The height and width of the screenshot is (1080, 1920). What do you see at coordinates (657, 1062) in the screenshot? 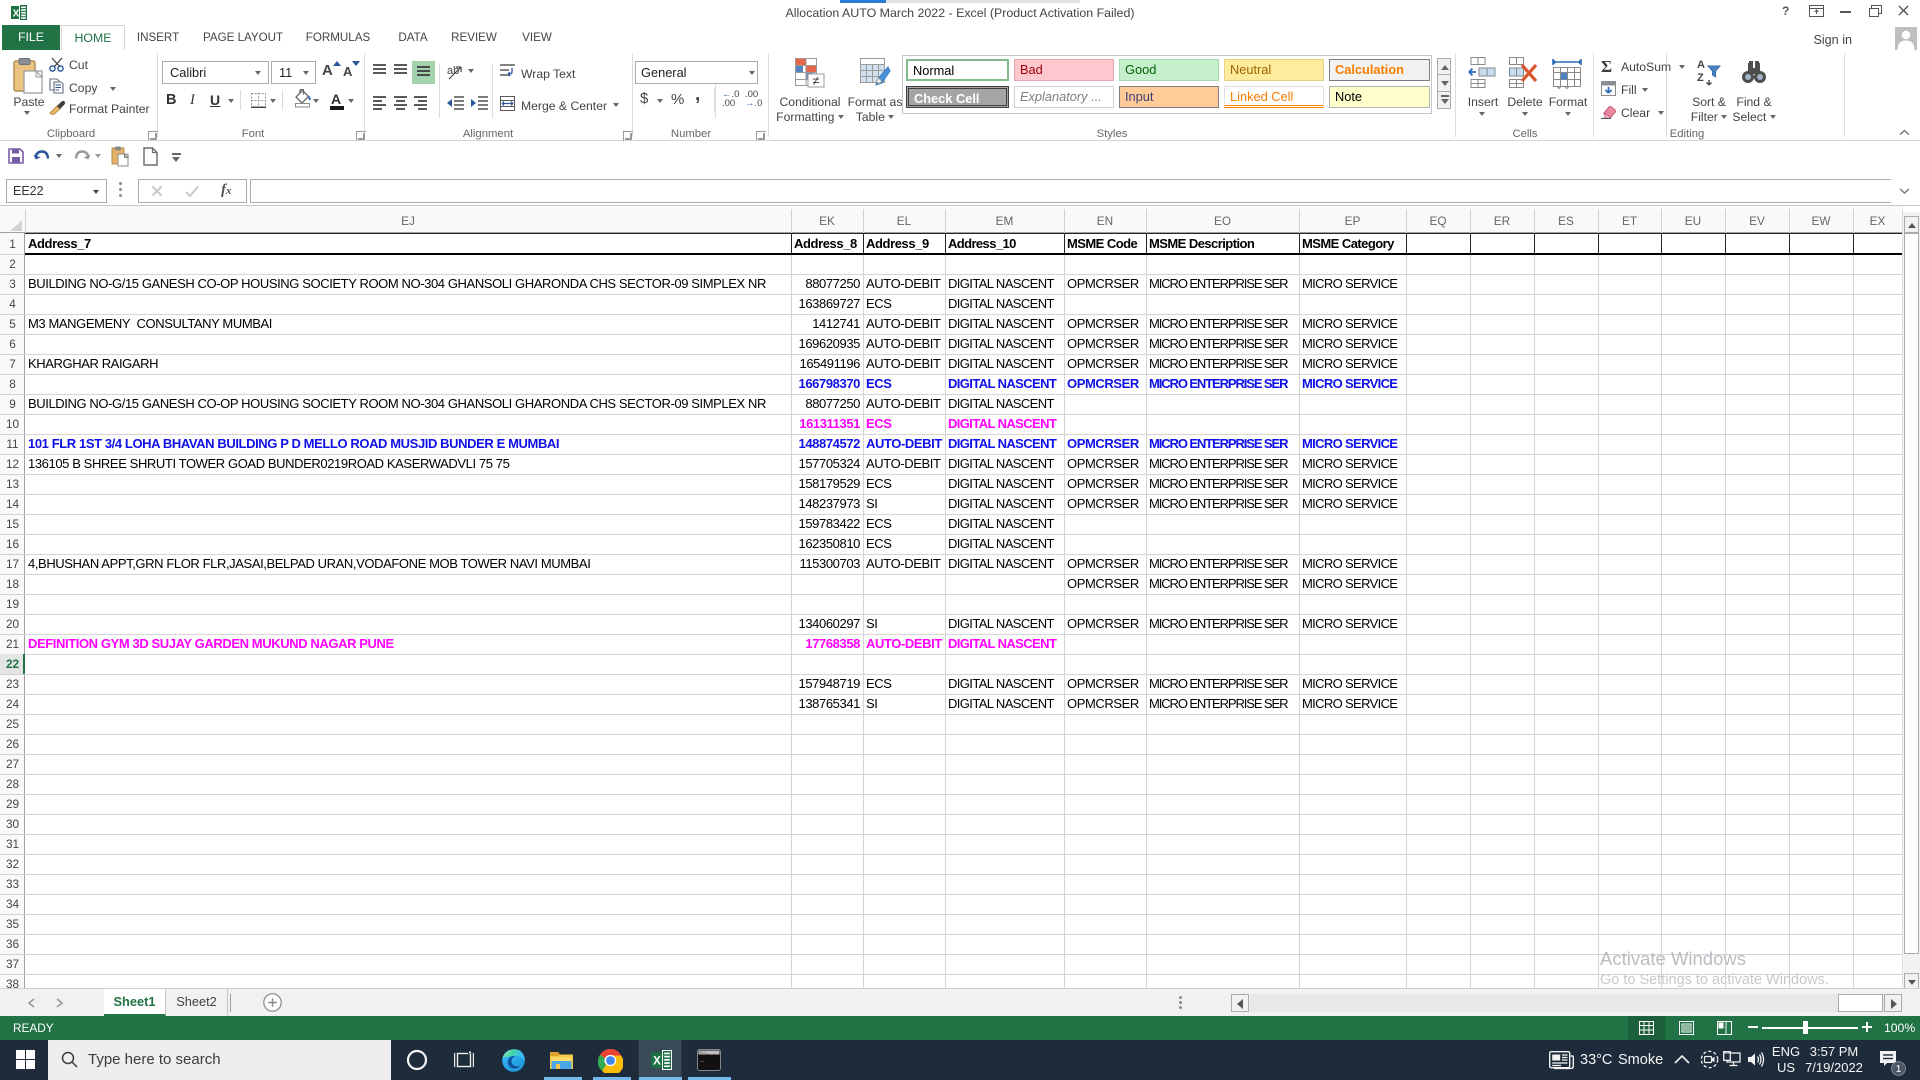
I see `svg-text: X` at bounding box center [657, 1062].